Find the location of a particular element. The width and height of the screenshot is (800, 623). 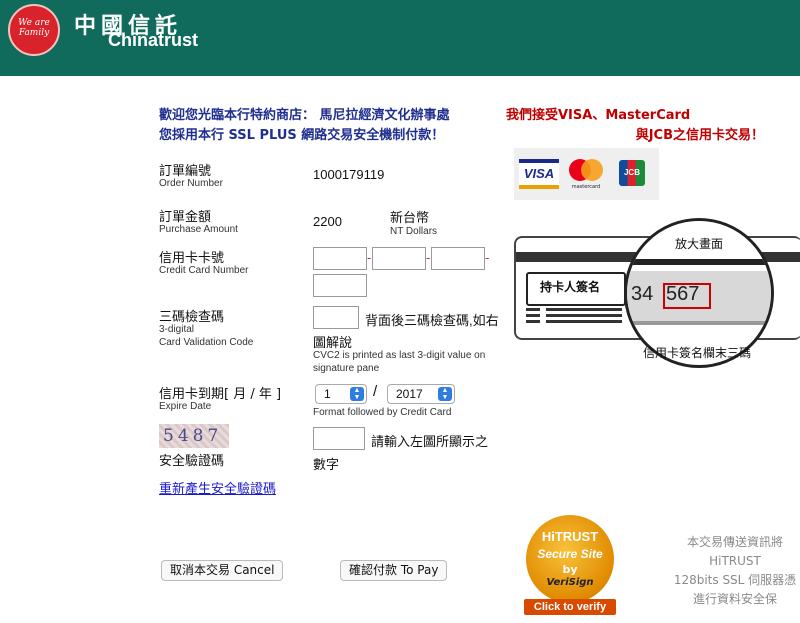

cvc-prefix-digits: 34 is located at coordinates (642, 294).